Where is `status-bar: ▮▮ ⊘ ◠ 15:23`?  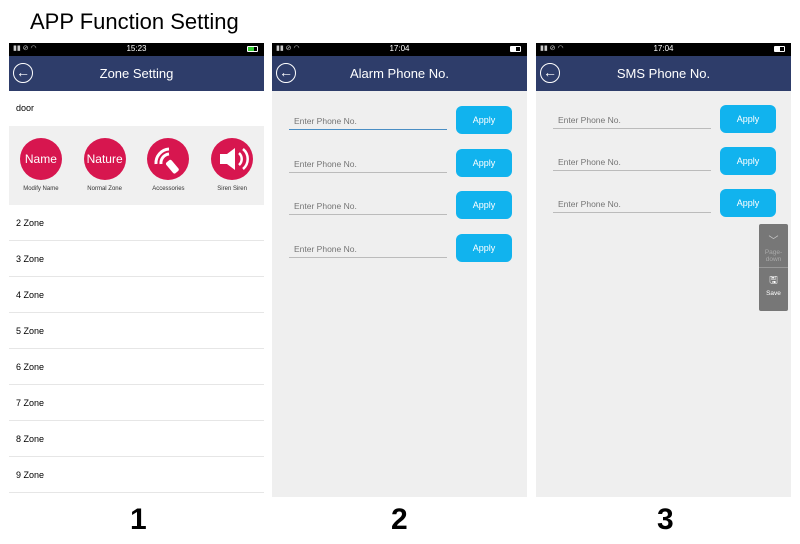
status-bar: ▮▮ ⊘ ◠ 15:23 is located at coordinates (136, 49).